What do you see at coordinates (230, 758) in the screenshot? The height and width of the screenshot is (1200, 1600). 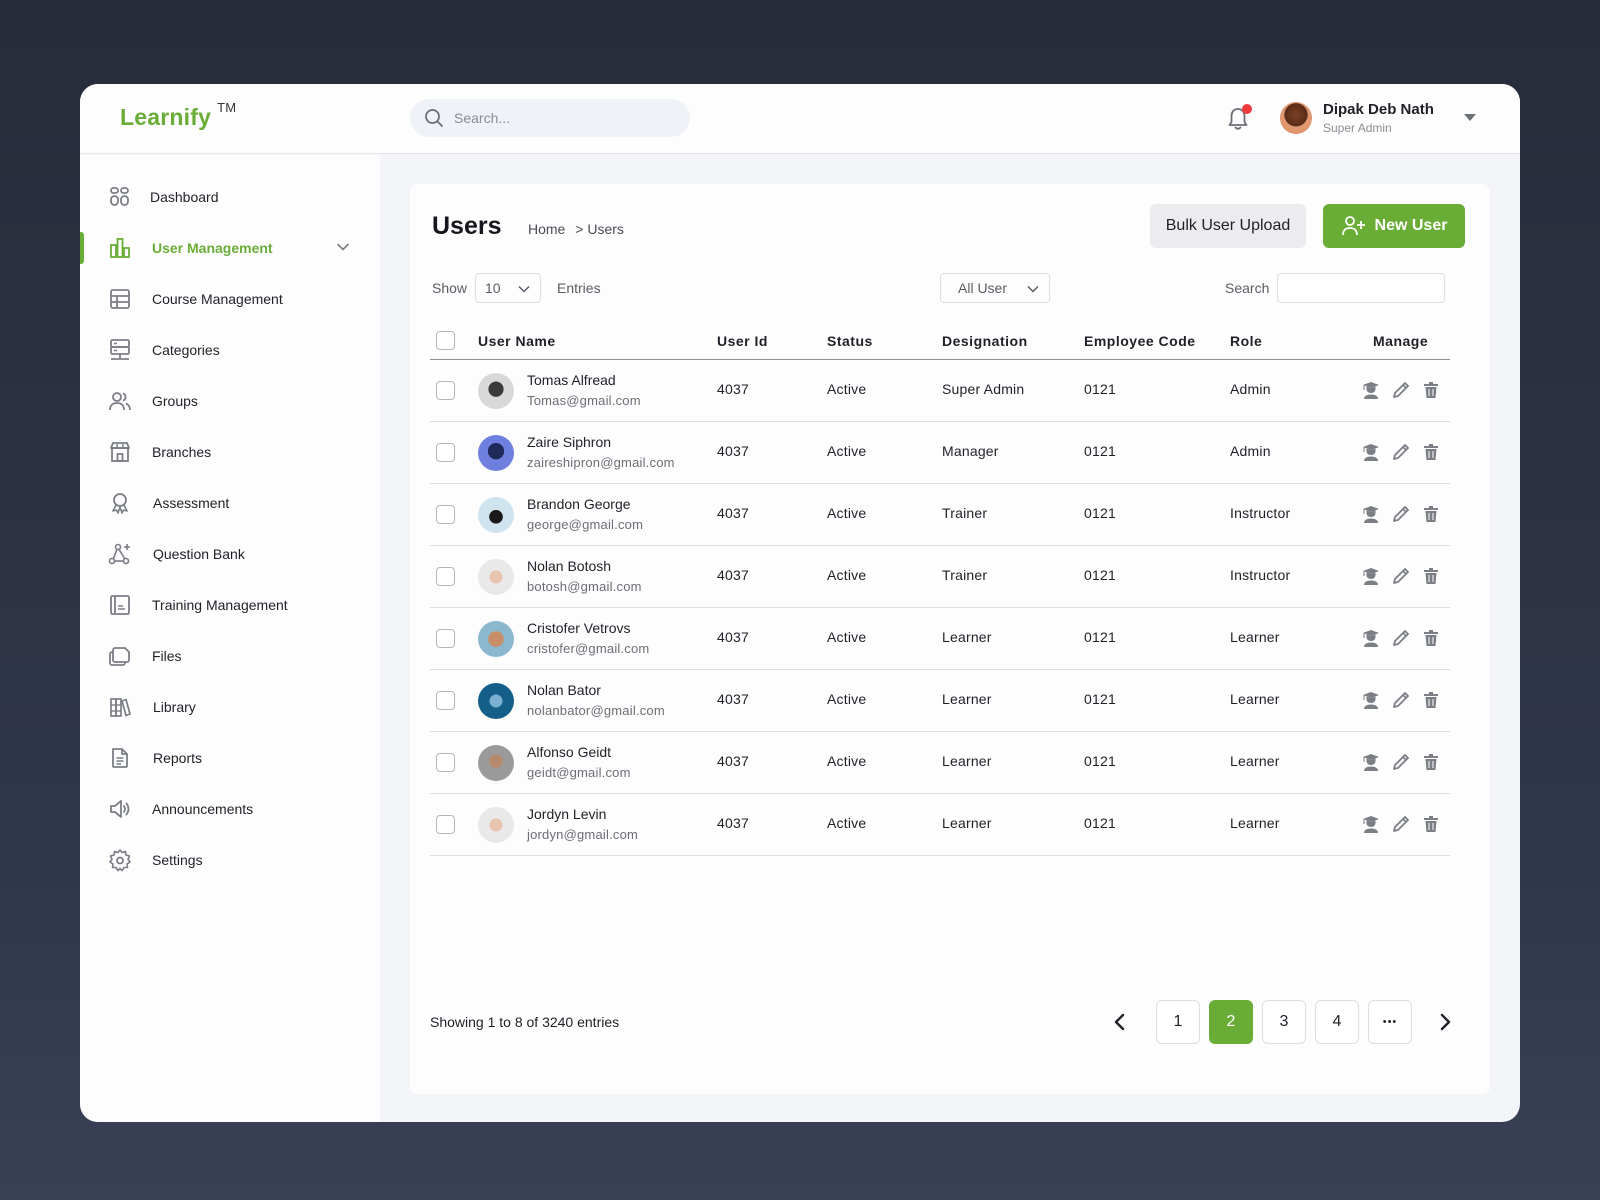 I see `sidebar-item-reports: Reports` at bounding box center [230, 758].